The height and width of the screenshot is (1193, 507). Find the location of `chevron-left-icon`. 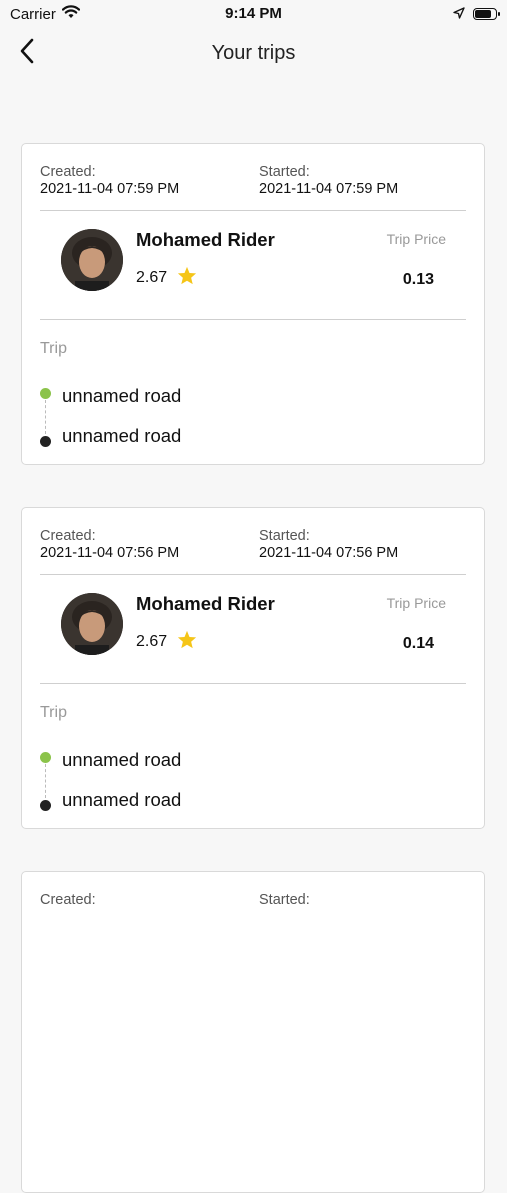

chevron-left-icon is located at coordinates (27, 53).